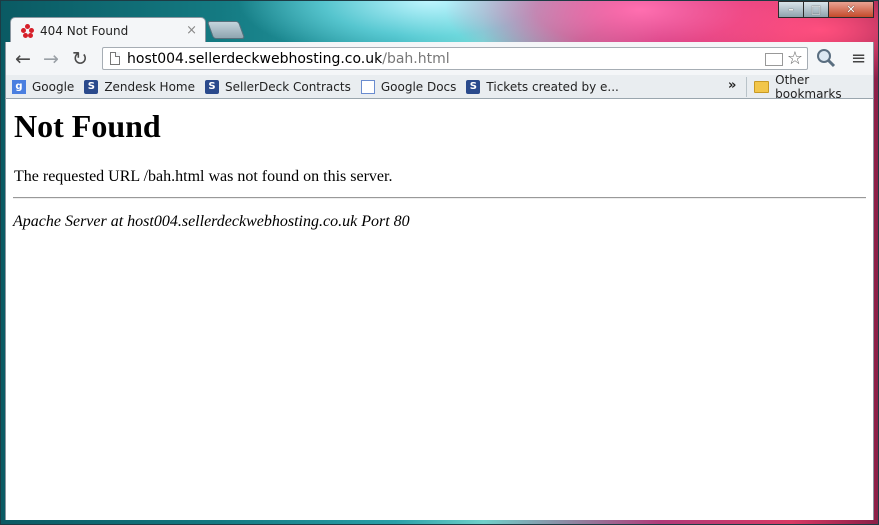 The height and width of the screenshot is (525, 879). I want to click on minimize-icon: –, so click(791, 9).